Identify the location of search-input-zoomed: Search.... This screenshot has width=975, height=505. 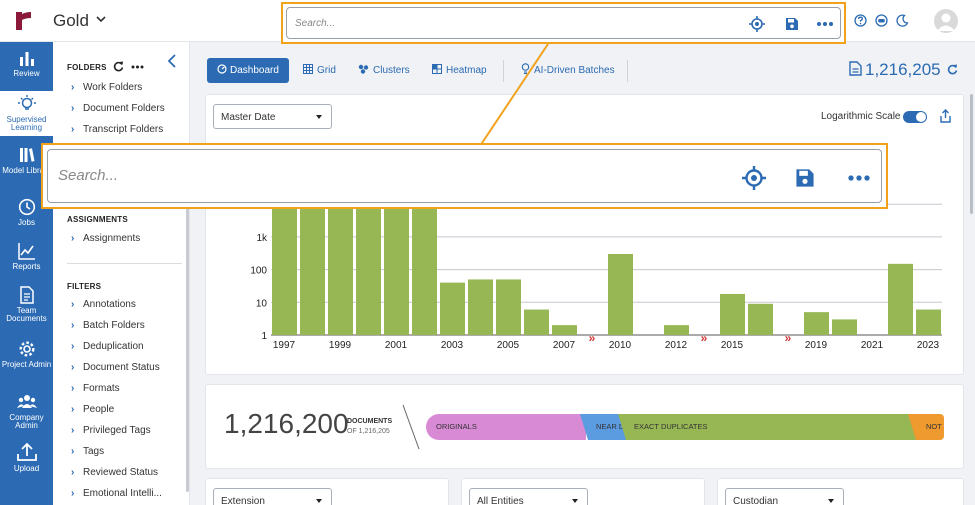
(464, 176).